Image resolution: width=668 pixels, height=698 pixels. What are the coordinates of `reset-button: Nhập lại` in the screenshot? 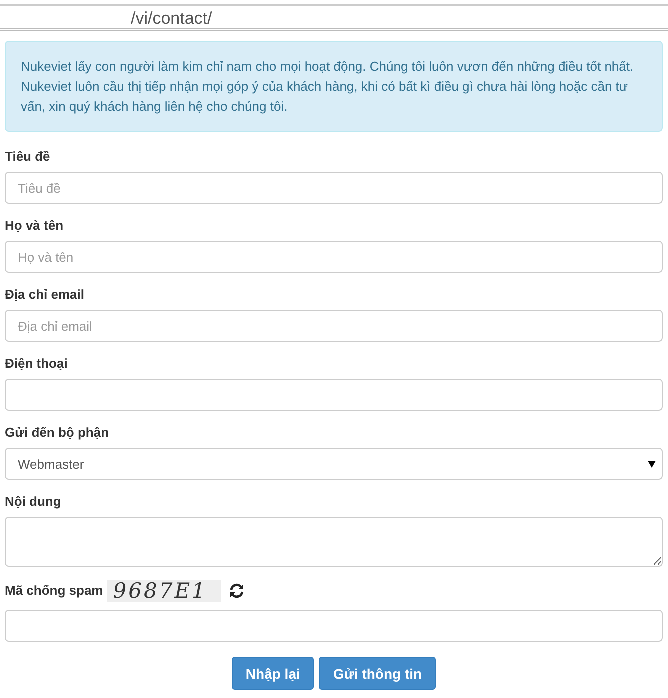 It's located at (273, 673).